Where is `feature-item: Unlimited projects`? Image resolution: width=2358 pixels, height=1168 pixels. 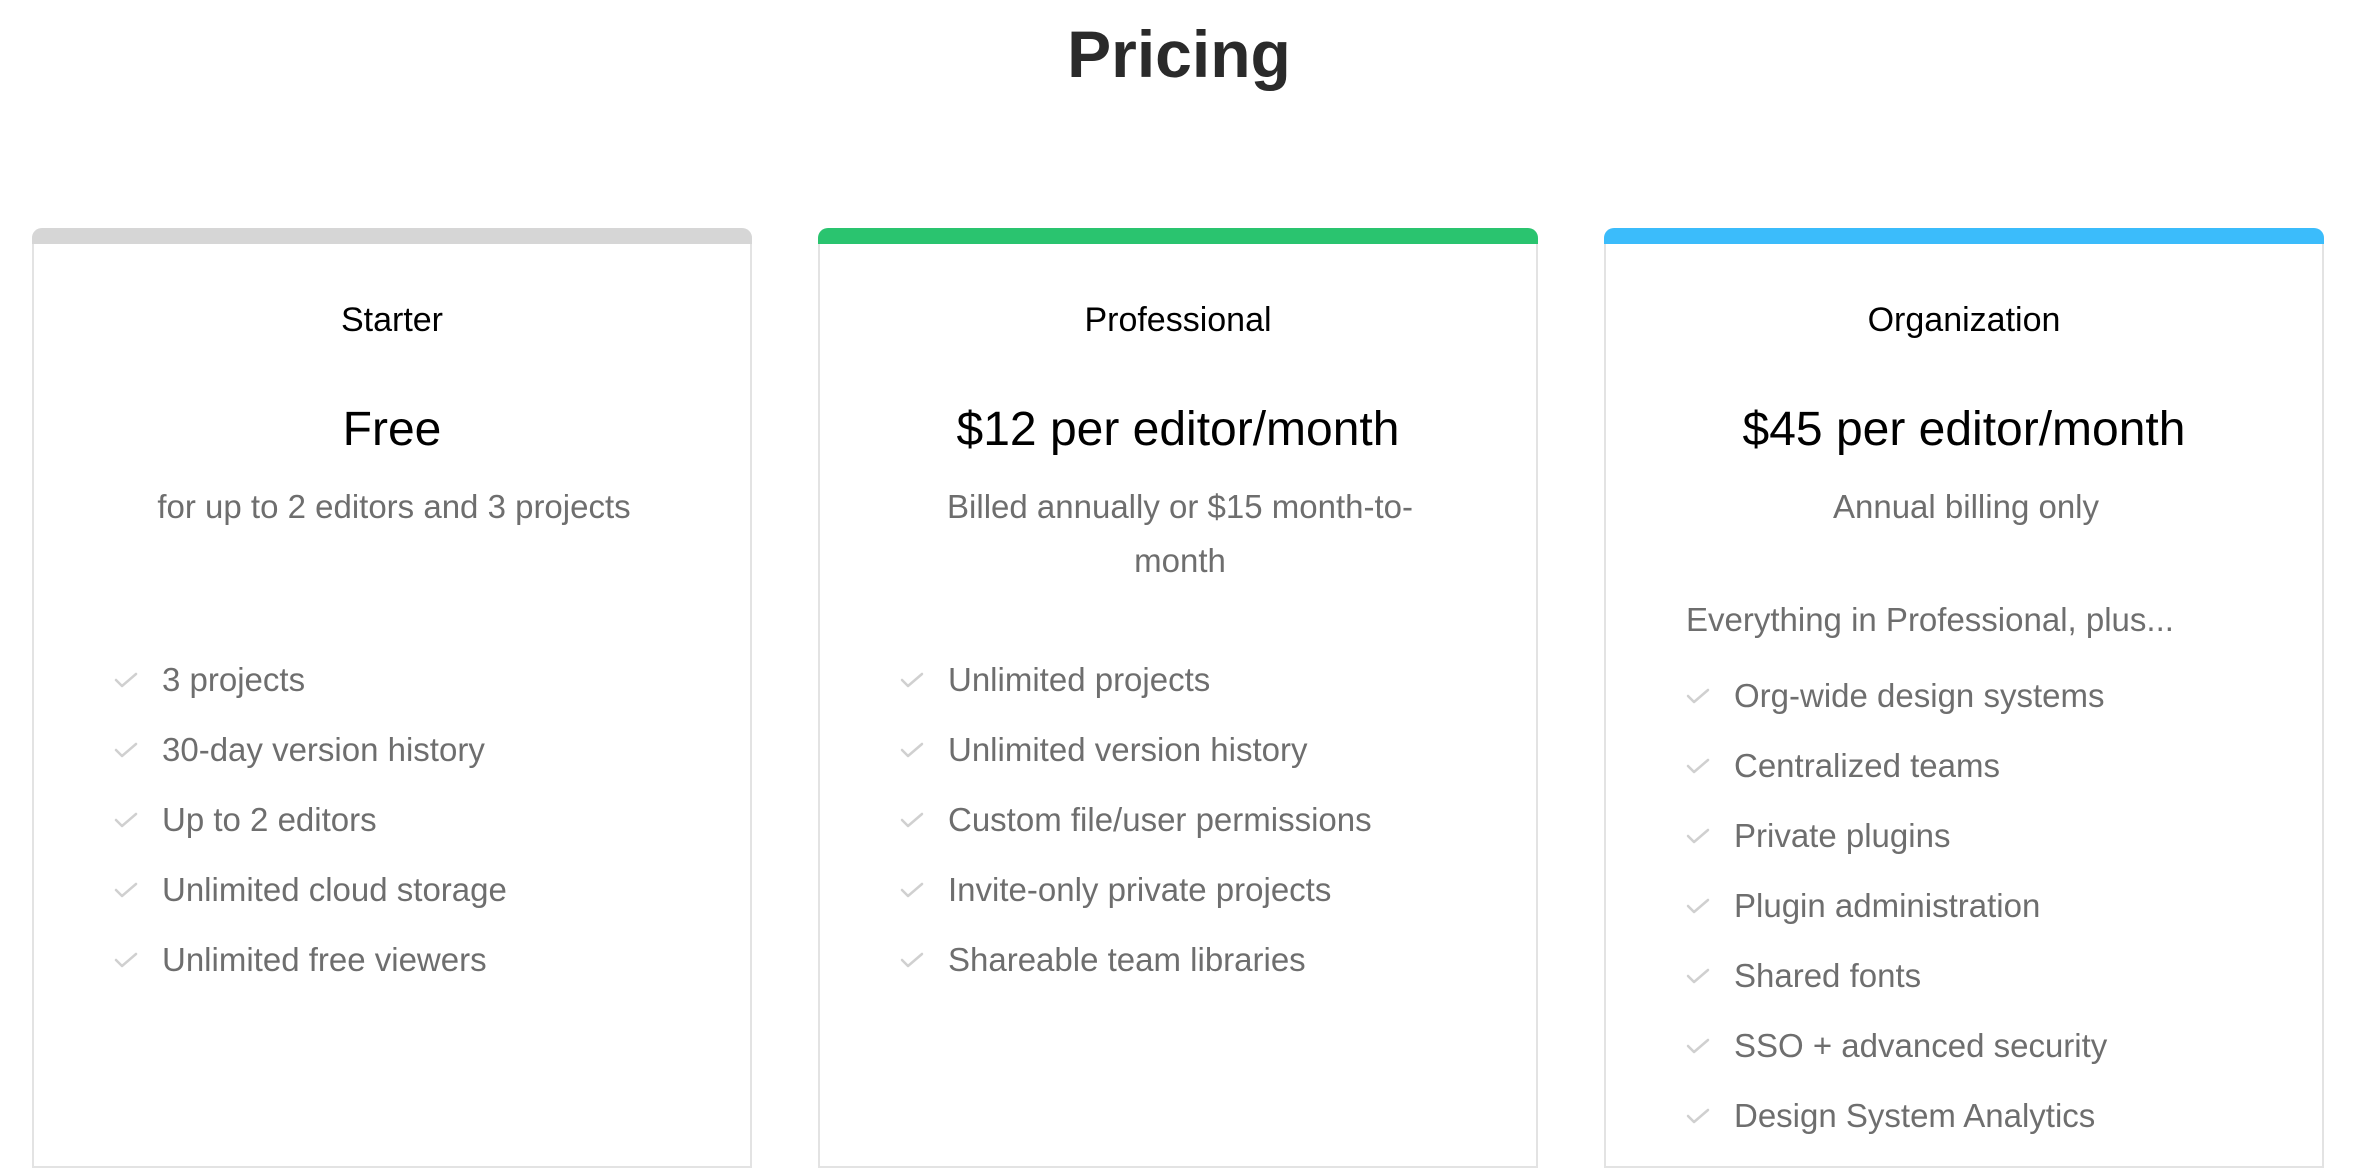
feature-item: Unlimited projects is located at coordinates (1210, 687).